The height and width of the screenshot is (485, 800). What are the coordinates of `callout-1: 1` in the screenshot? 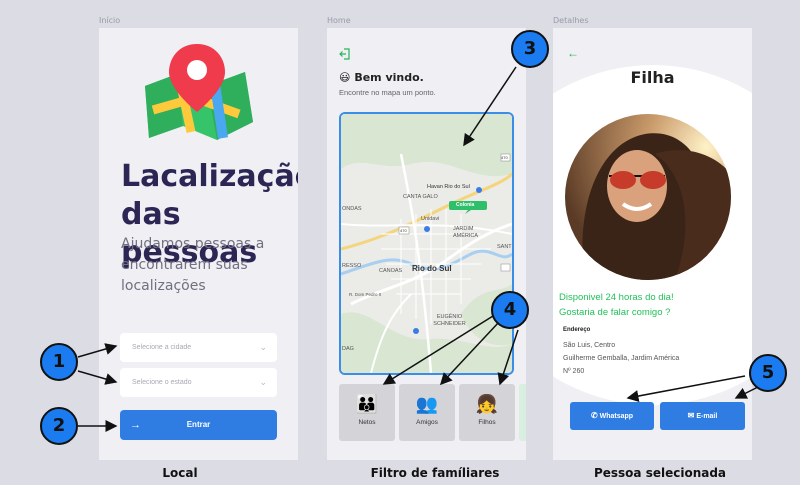 It's located at (59, 362).